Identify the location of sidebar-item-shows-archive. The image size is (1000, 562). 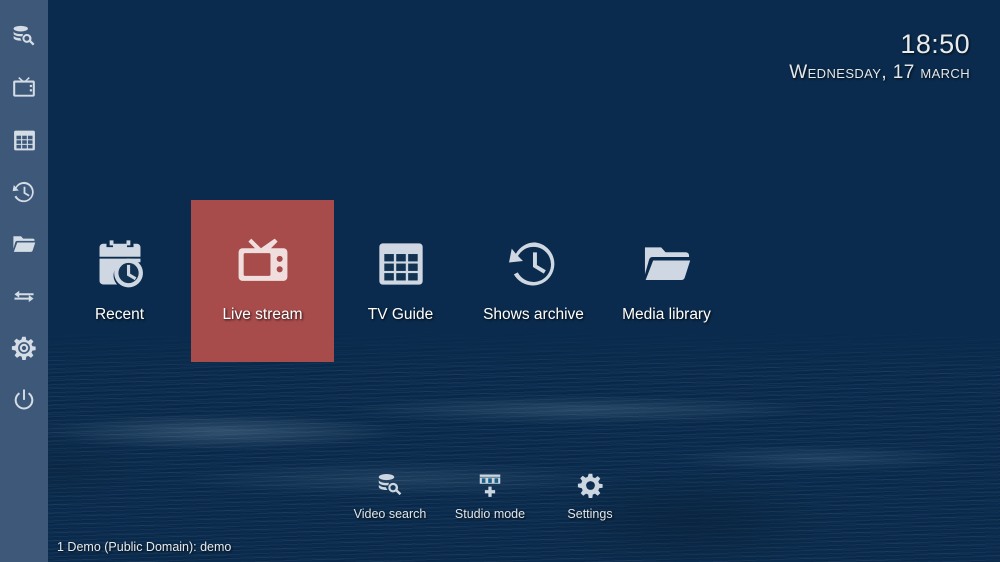
(24, 192).